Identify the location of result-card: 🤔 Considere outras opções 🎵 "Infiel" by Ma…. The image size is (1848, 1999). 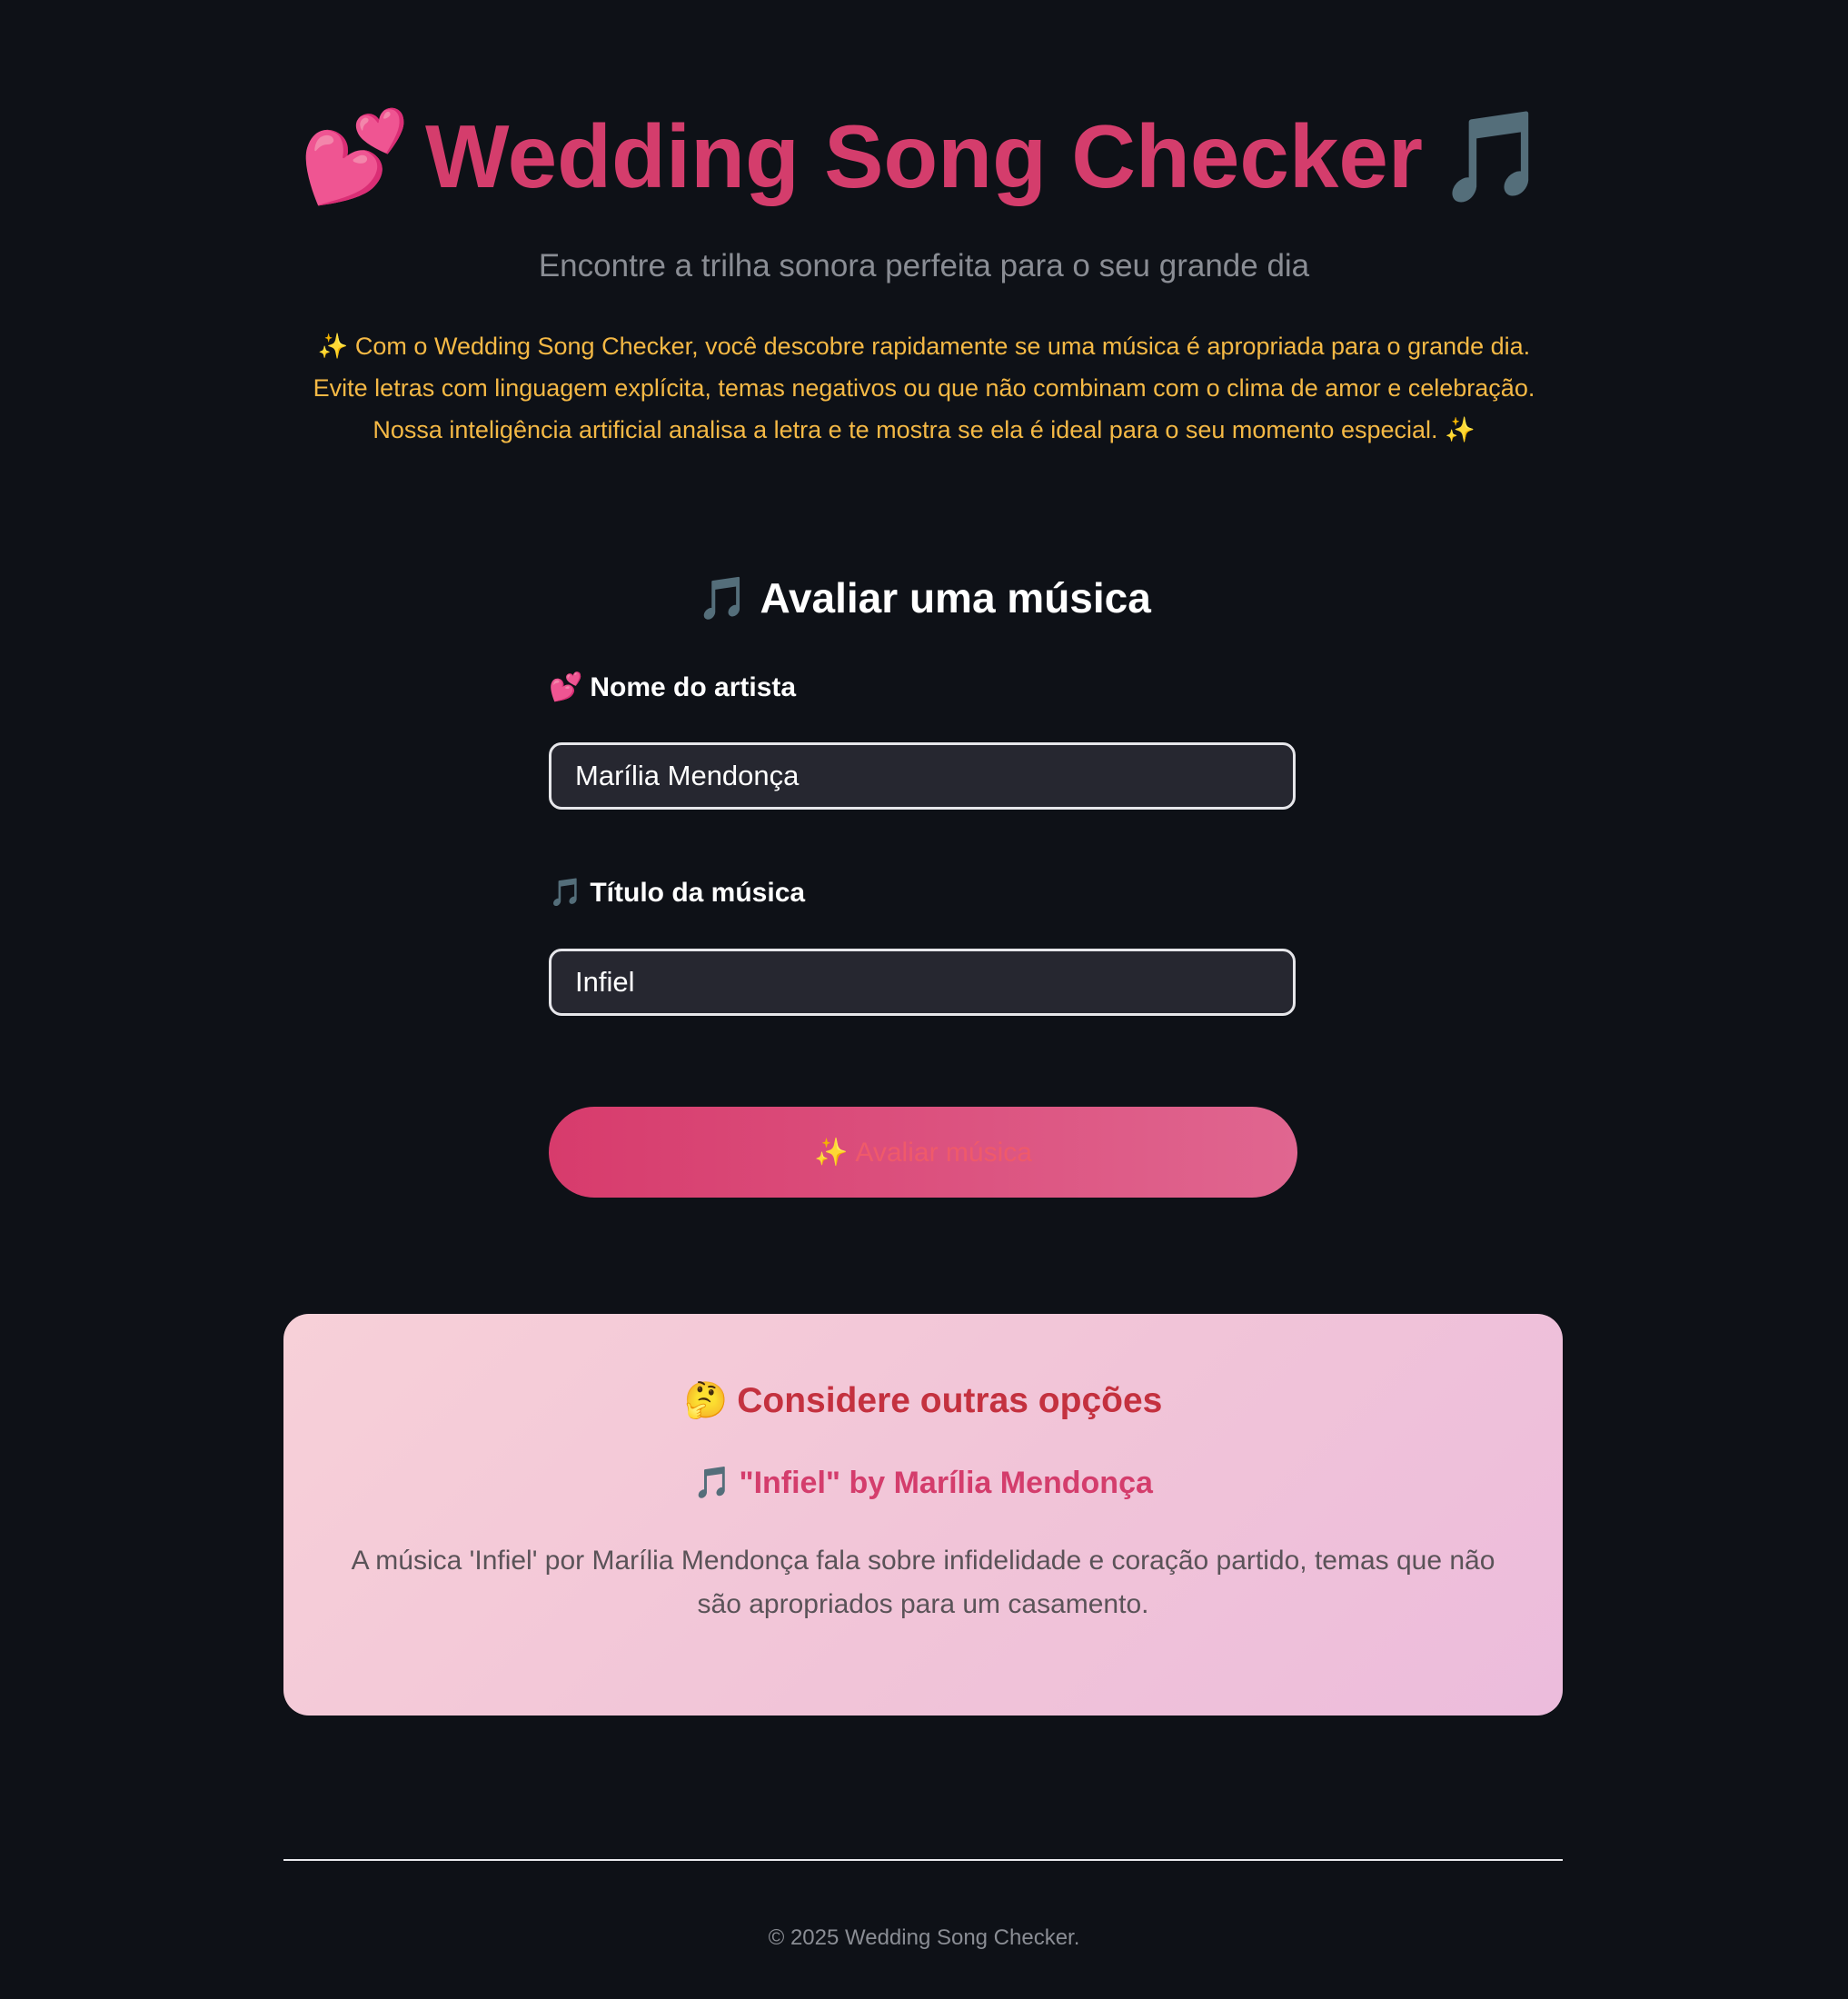
(923, 1515).